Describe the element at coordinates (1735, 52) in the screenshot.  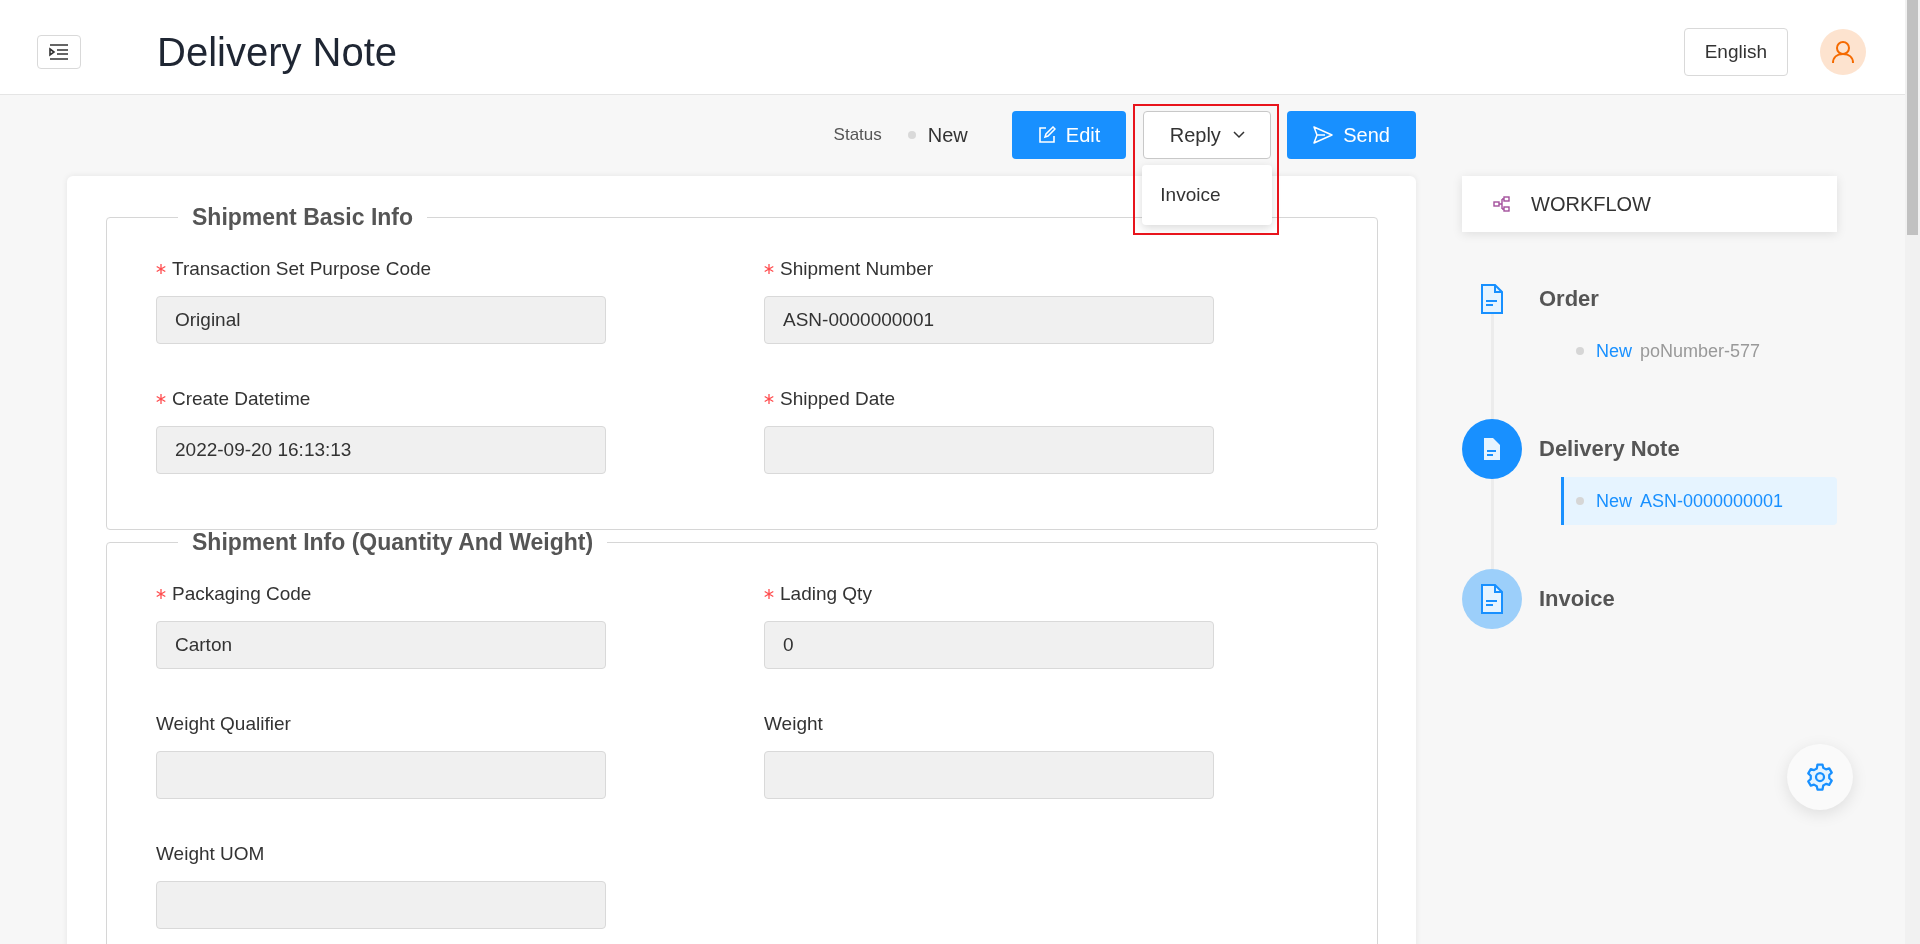
I see `language-button: English` at that location.